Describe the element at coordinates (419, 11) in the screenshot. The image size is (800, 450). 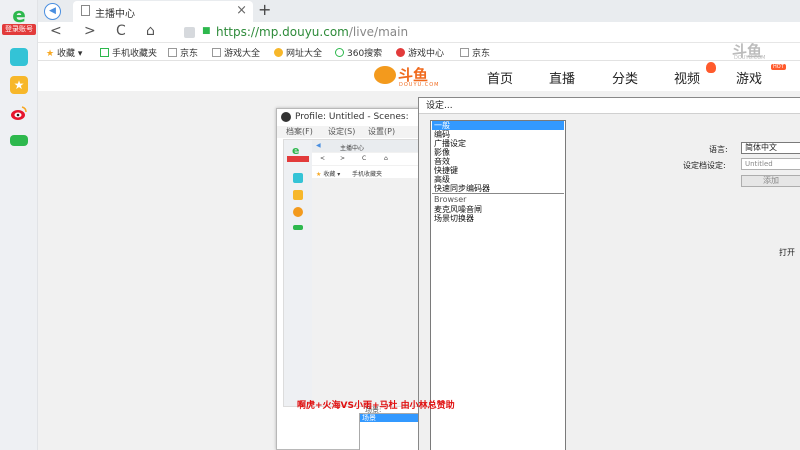
I see `tab-bar: ◀ 主播中心 × +` at that location.